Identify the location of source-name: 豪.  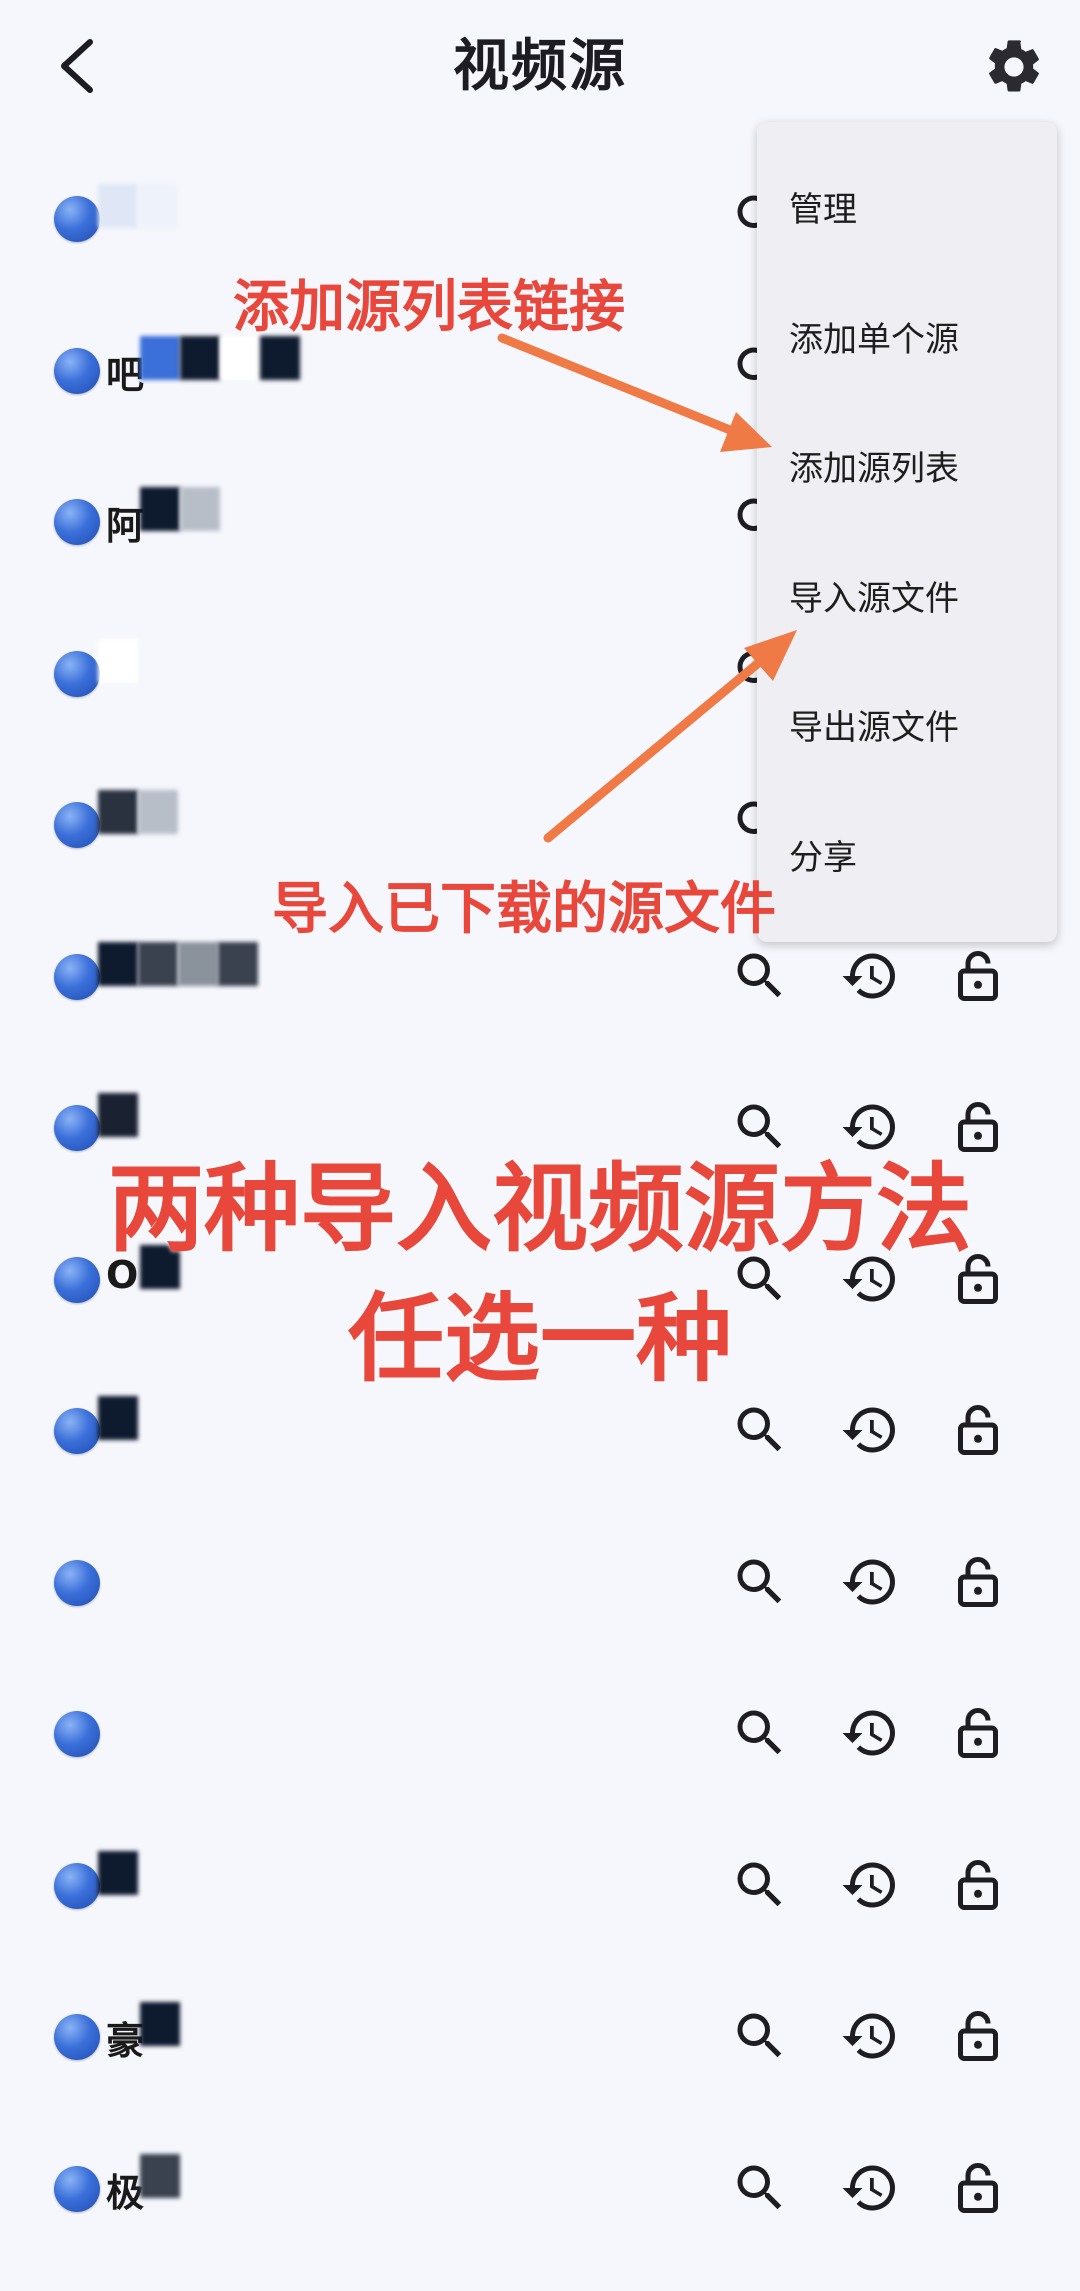
(125, 2041).